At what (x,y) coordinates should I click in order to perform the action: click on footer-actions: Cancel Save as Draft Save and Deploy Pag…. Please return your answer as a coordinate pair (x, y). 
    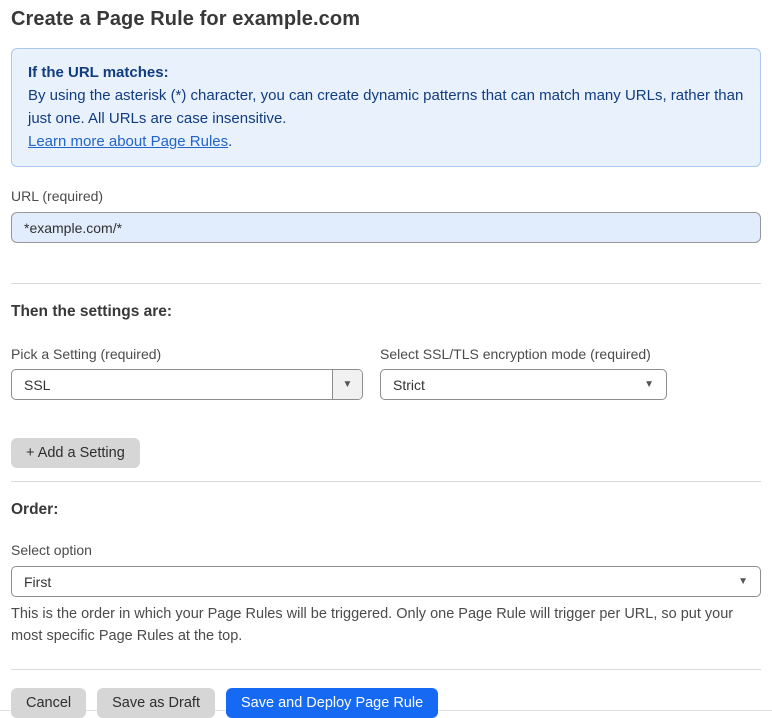
    Looking at the image, I should click on (386, 703).